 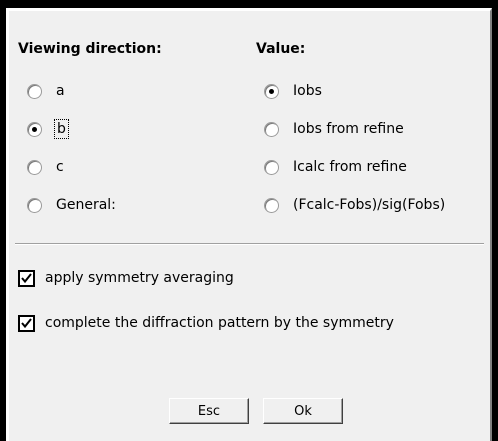 What do you see at coordinates (139, 278) in the screenshot?
I see `checkbox-apply-symmetry-label: apply symmetry averaging` at bounding box center [139, 278].